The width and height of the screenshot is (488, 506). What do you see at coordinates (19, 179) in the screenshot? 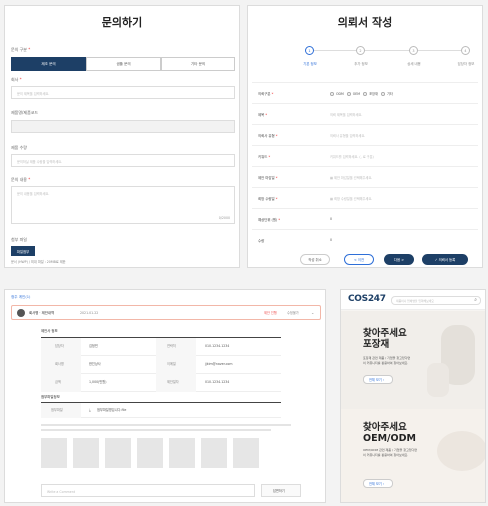
I see `content-label: 문의 내용` at bounding box center [19, 179].